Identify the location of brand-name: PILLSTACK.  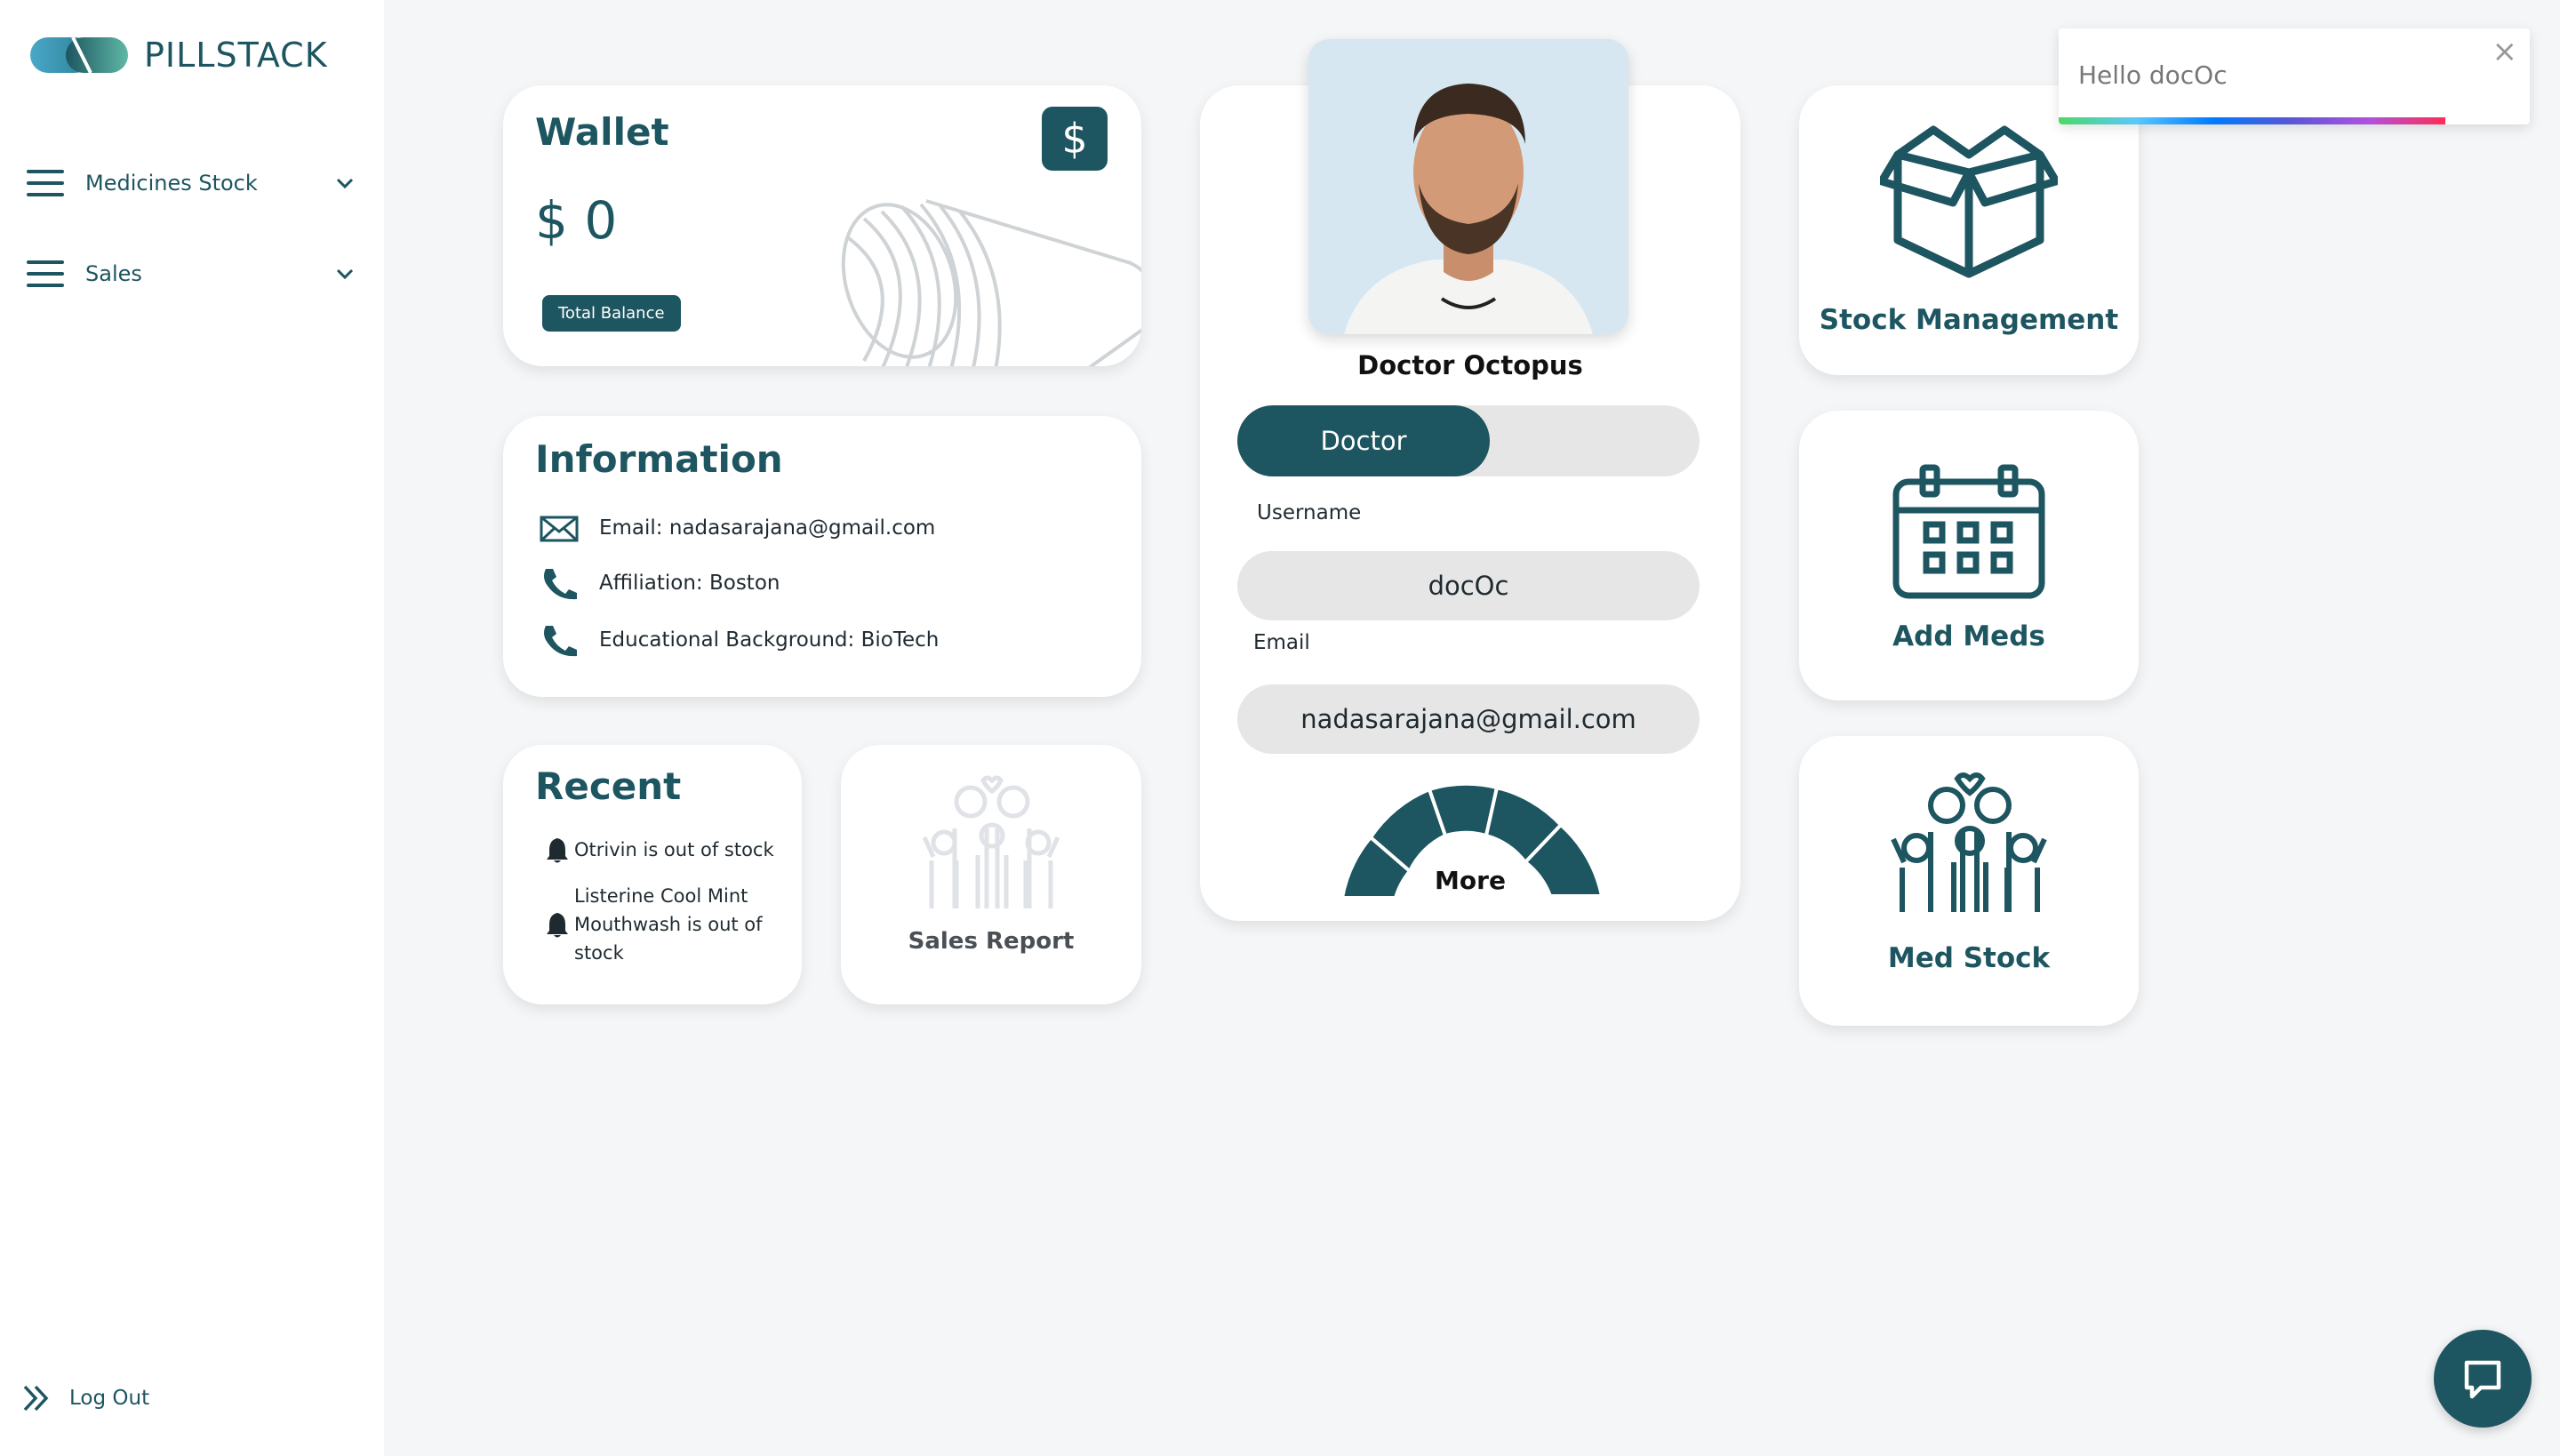
(236, 55).